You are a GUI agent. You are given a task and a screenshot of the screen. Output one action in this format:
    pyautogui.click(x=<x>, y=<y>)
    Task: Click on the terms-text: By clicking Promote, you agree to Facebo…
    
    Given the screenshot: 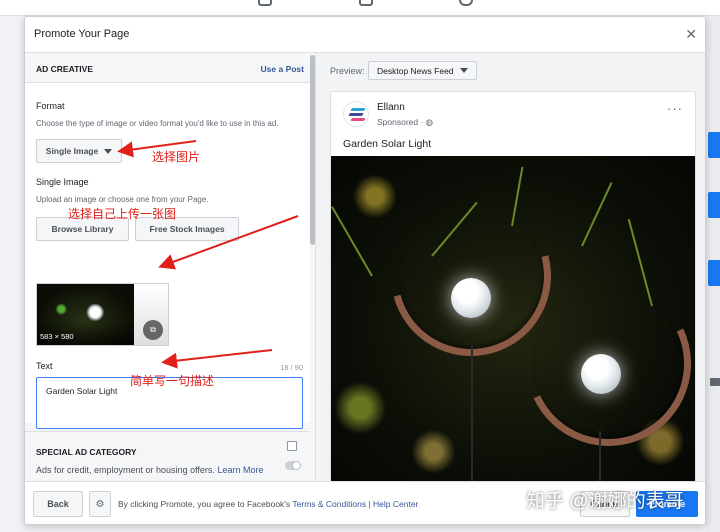 What is the action you would take?
    pyautogui.click(x=268, y=504)
    